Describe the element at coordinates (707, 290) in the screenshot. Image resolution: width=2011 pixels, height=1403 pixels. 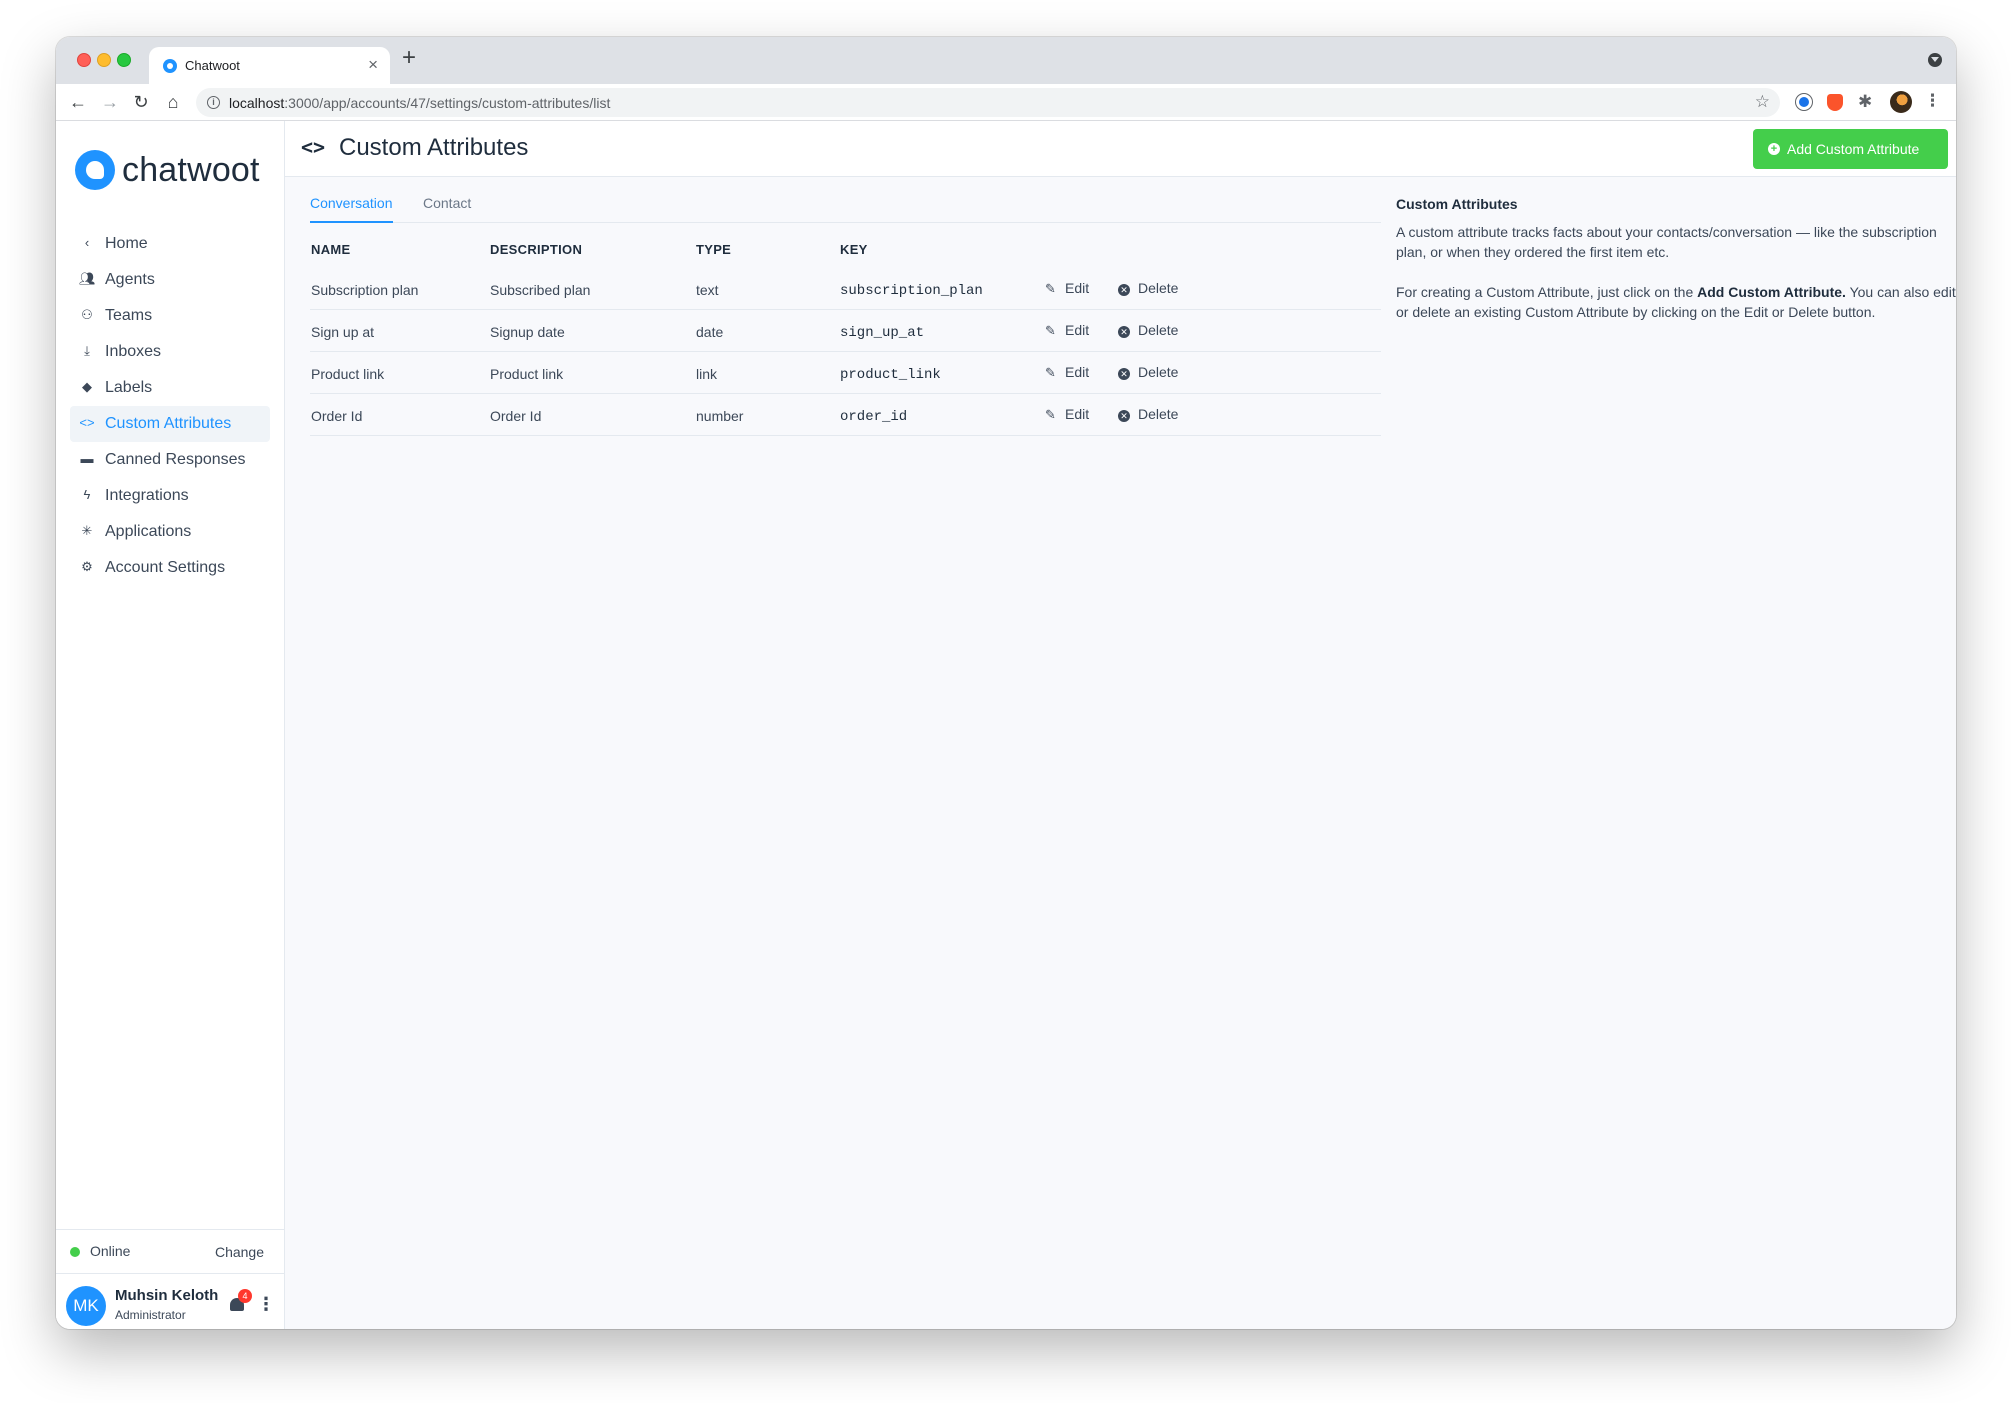
I see `attribute-type: text` at that location.